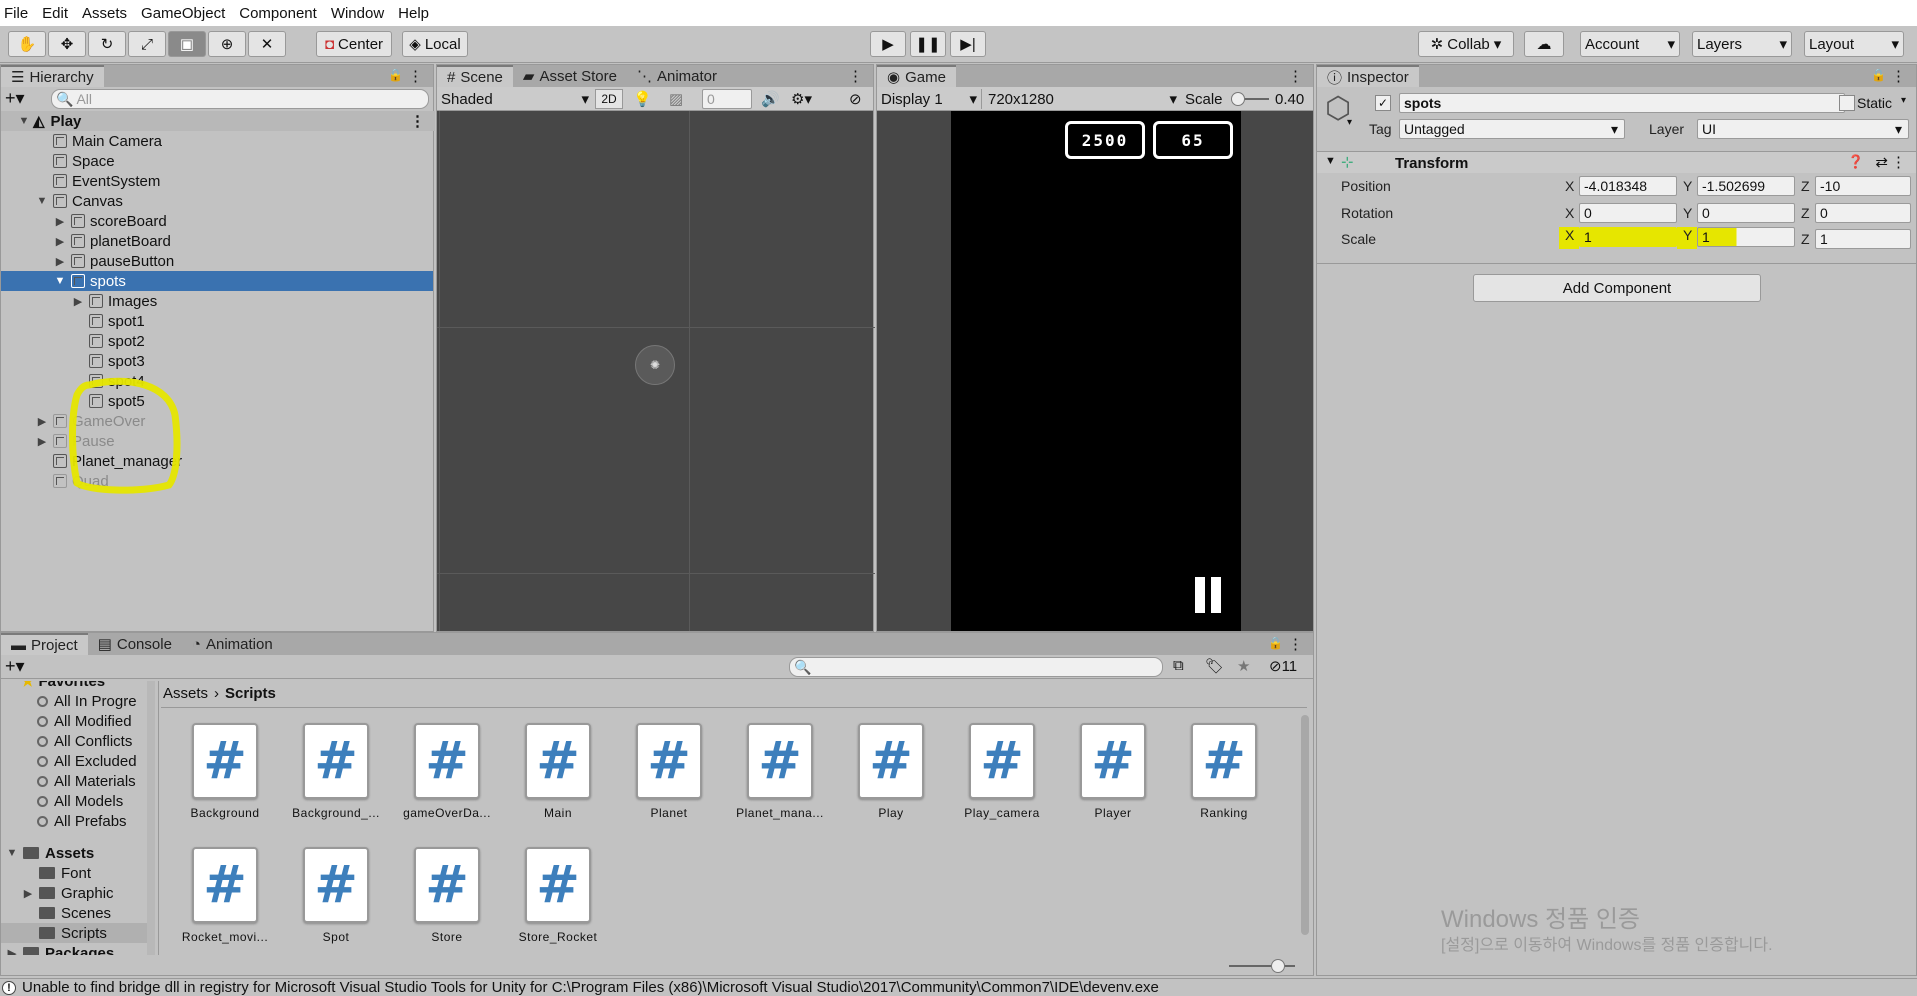 Image resolution: width=1917 pixels, height=996 pixels. Describe the element at coordinates (1803, 129) in the screenshot. I see `layer-dropdown: UI ▾` at that location.